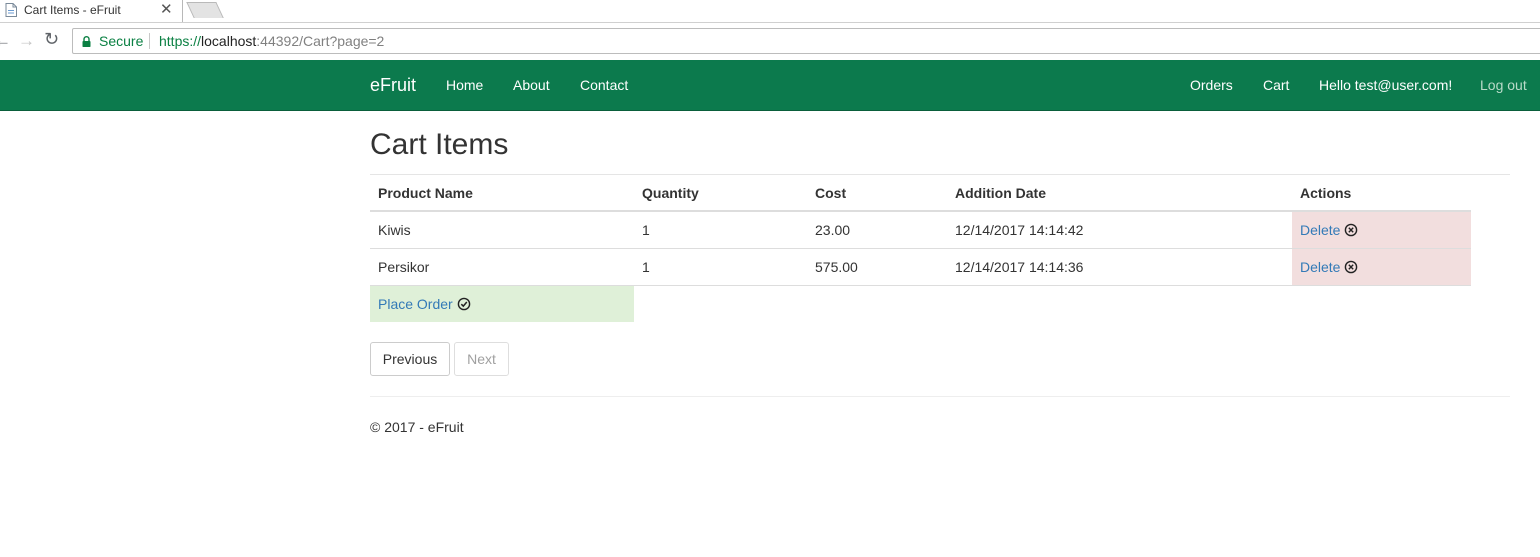 This screenshot has width=1540, height=557. What do you see at coordinates (502, 303) in the screenshot?
I see `place-order-cell: Place Order` at bounding box center [502, 303].